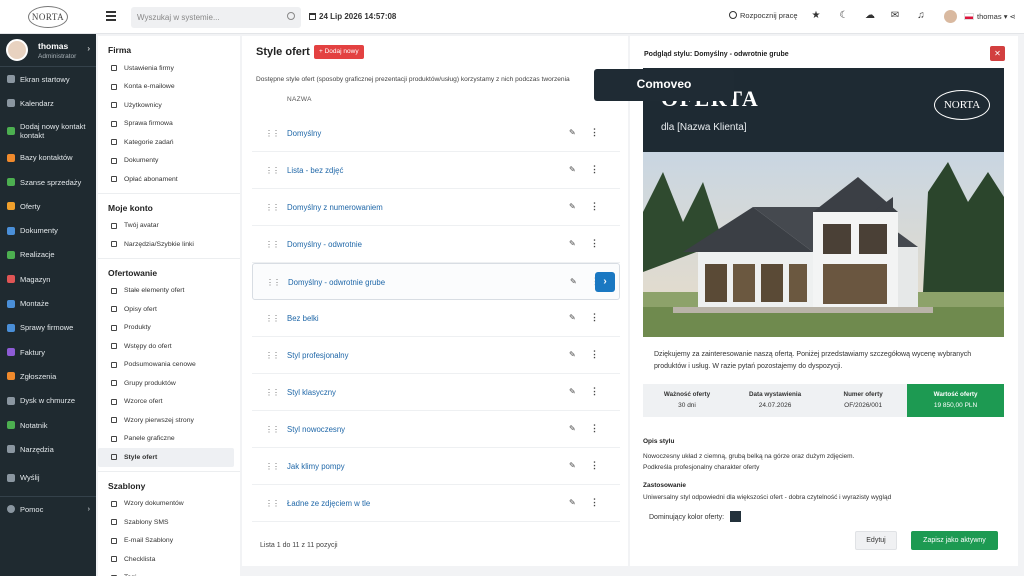  I want to click on style-name: Bez belki, so click(303, 318).